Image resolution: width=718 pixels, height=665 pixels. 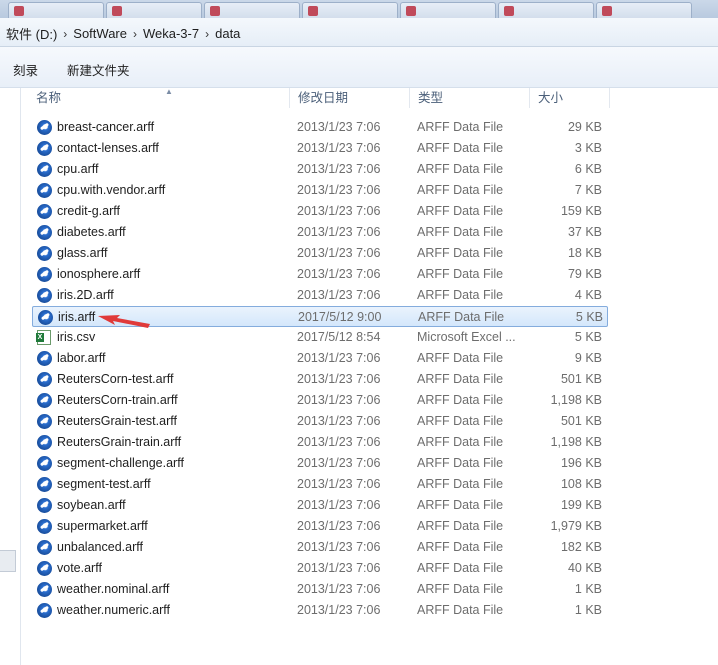 I want to click on breadcrumb-software: SoftWare, so click(x=100, y=33).